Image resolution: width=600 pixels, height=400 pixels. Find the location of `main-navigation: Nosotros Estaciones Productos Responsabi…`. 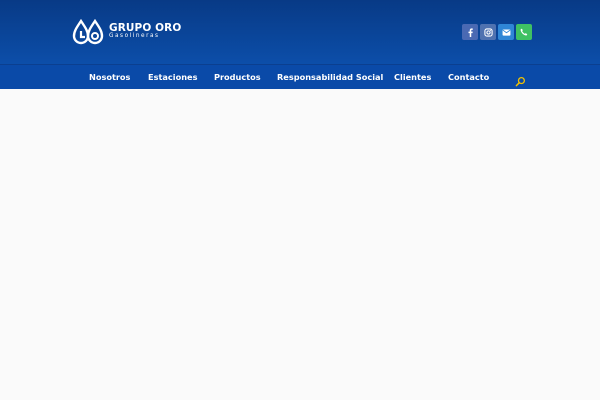

main-navigation: Nosotros Estaciones Productos Responsabi… is located at coordinates (300, 76).